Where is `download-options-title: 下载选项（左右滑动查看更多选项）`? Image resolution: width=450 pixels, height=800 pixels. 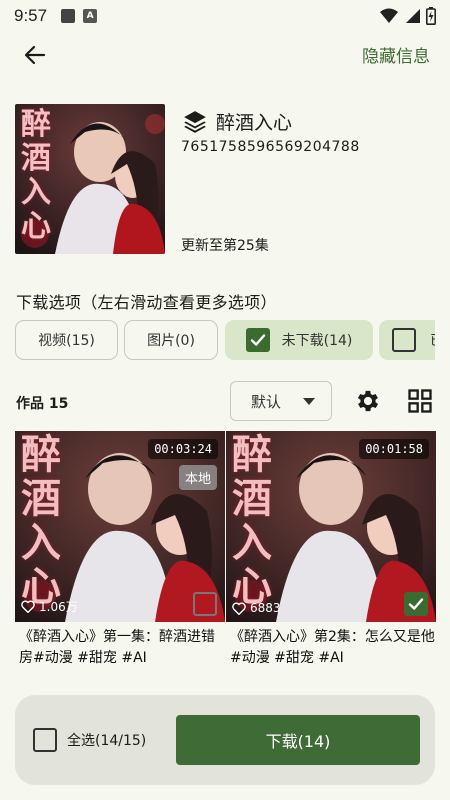
download-options-title: 下载选项（左右滑动查看更多选项） is located at coordinates (146, 302).